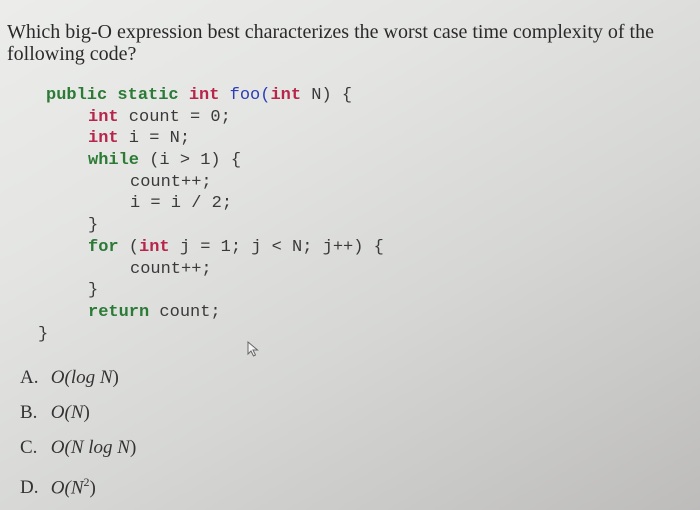 This screenshot has height=510, width=700. What do you see at coordinates (78, 412) in the screenshot?
I see `option-b: B. O(N)` at bounding box center [78, 412].